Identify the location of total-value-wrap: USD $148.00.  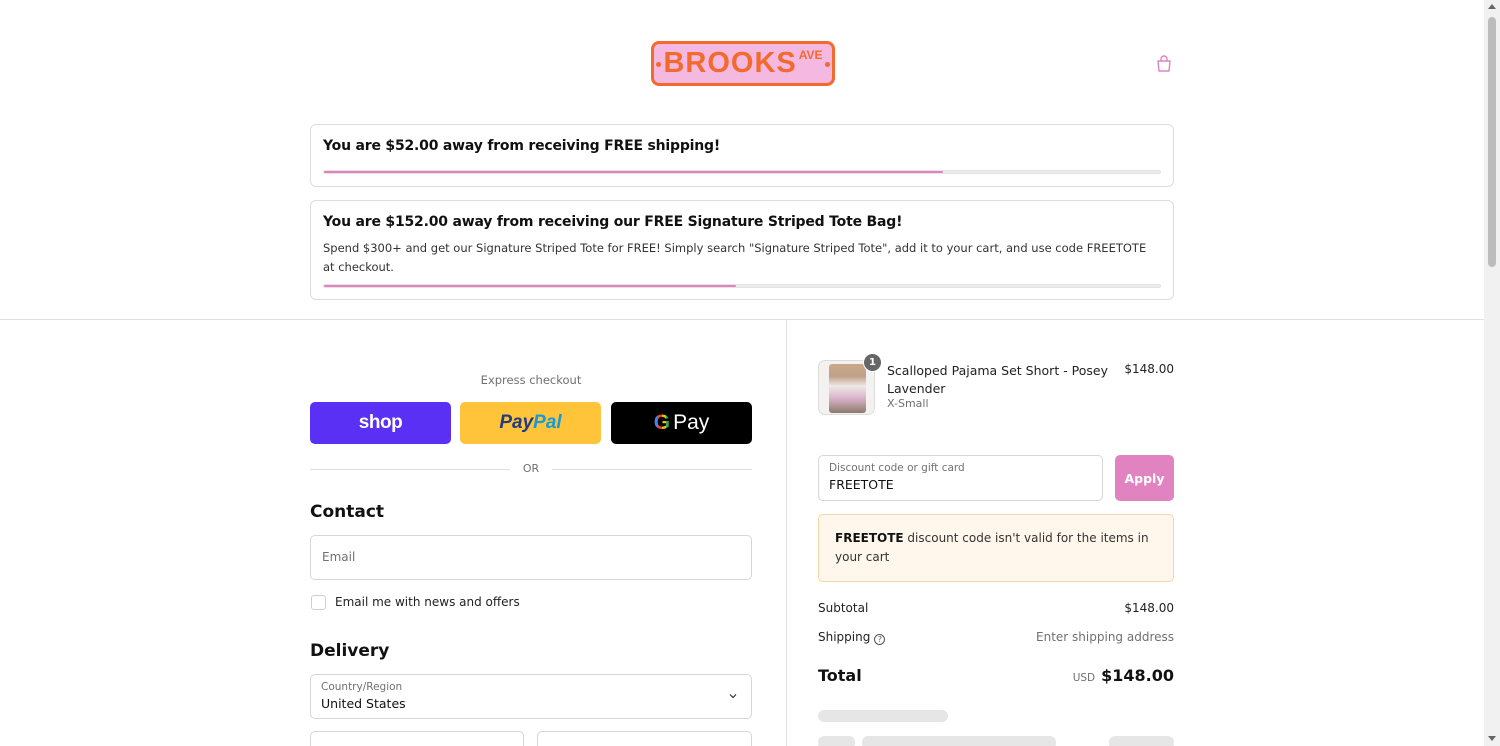
(1123, 675).